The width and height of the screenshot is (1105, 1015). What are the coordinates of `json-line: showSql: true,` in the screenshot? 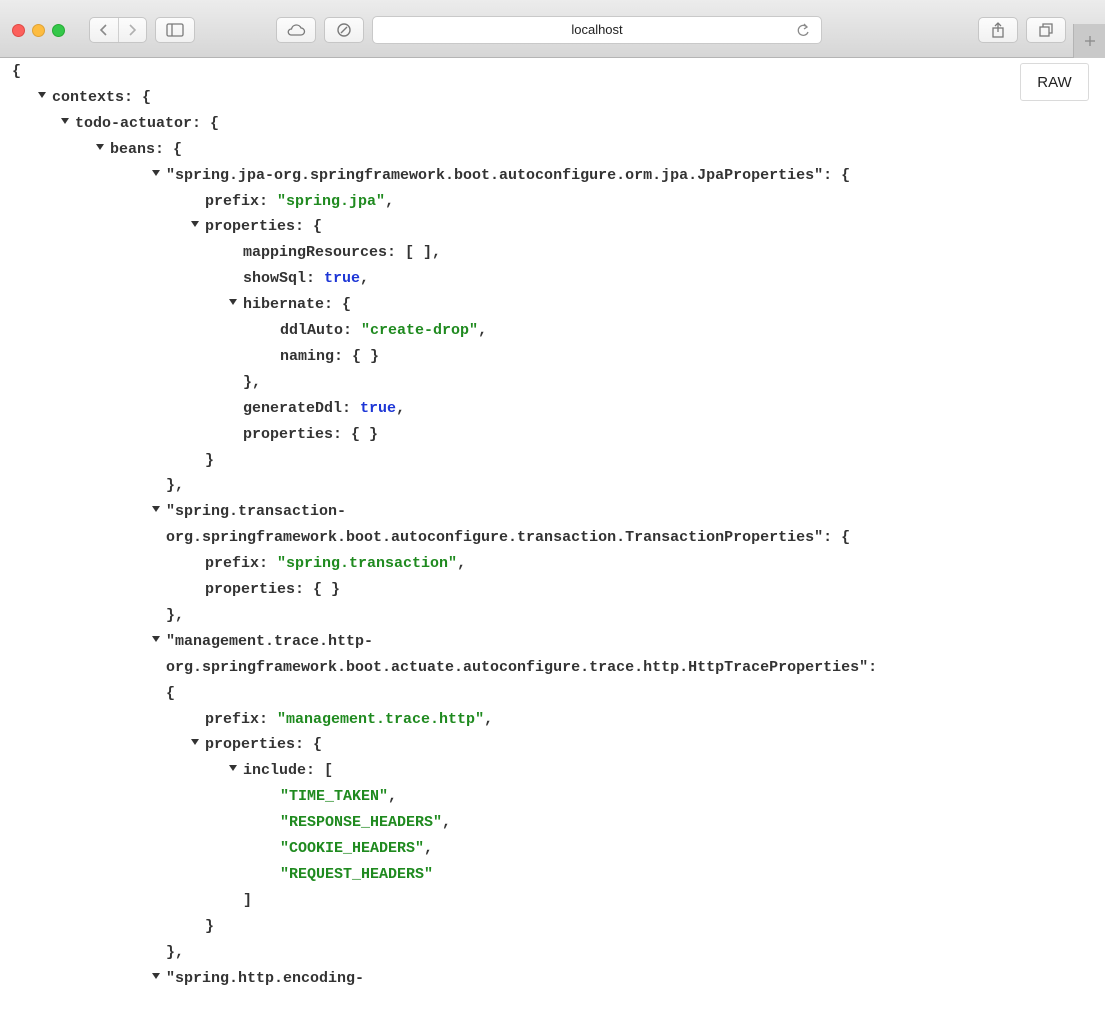 It's located at (306, 278).